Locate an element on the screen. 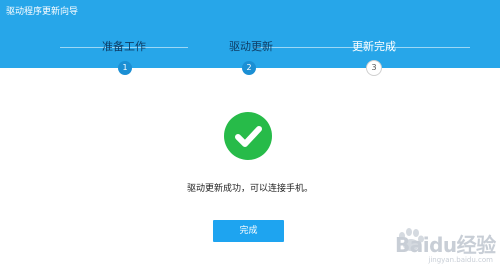 This screenshot has height=274, width=500. step-3-number: 3 is located at coordinates (374, 68).